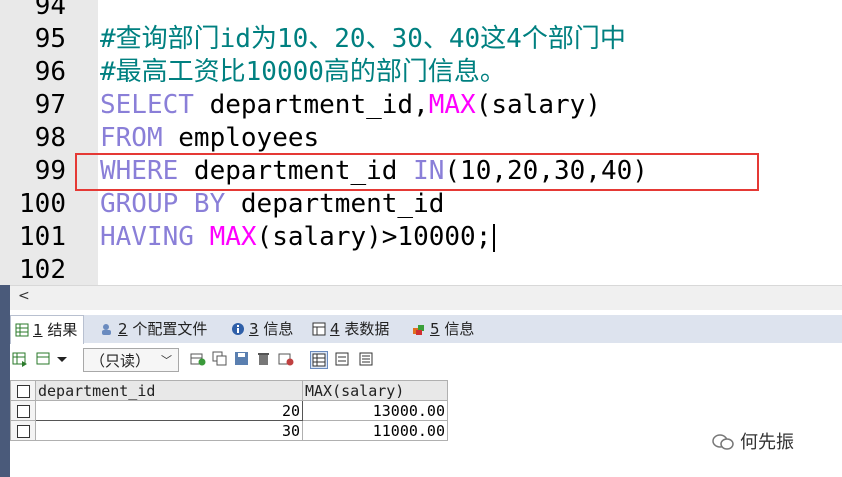 The height and width of the screenshot is (477, 842). Describe the element at coordinates (42, 270) in the screenshot. I see `line-number: 102` at that location.